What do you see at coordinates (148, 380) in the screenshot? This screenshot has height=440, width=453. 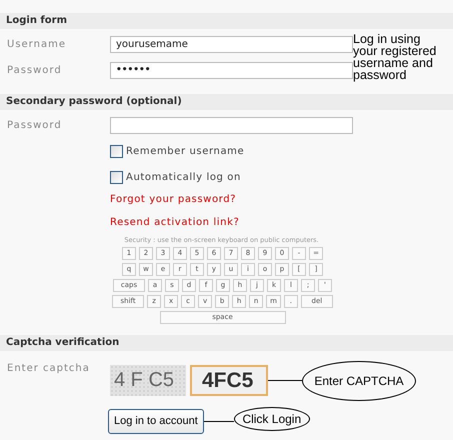 I see `captcha-image: 4 F C5` at bounding box center [148, 380].